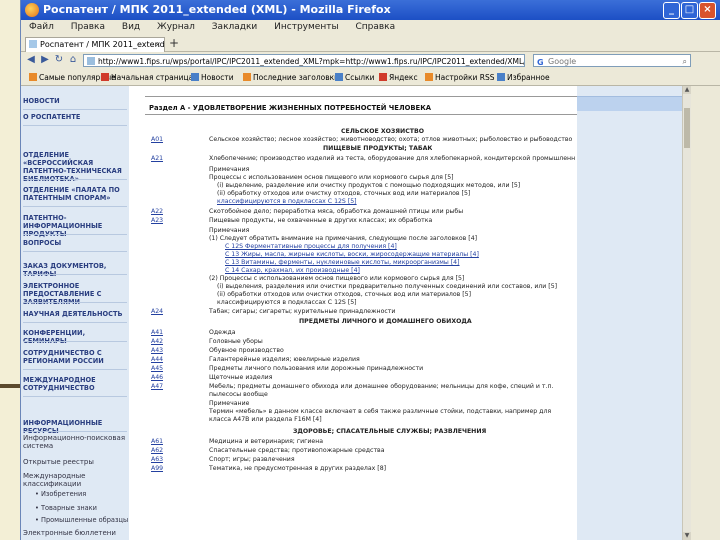 Image resolution: width=720 pixels, height=540 pixels. I want to click on class-code-link: A24, so click(157, 312).